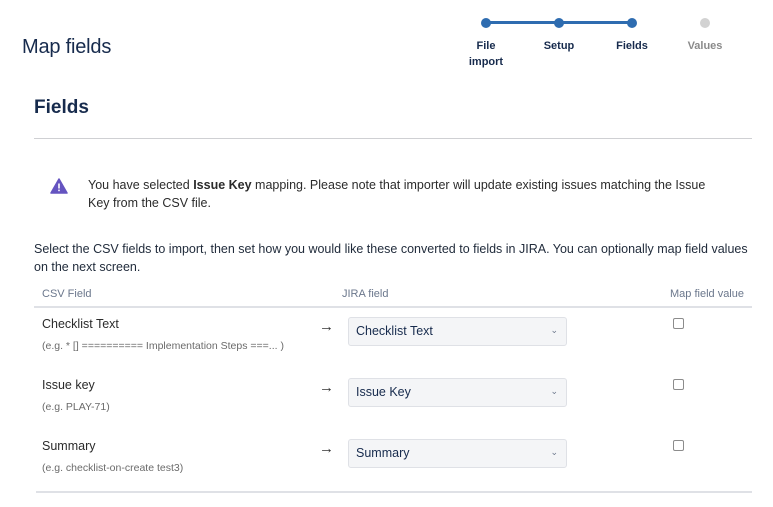  What do you see at coordinates (632, 23) in the screenshot?
I see `step-dot-fields` at bounding box center [632, 23].